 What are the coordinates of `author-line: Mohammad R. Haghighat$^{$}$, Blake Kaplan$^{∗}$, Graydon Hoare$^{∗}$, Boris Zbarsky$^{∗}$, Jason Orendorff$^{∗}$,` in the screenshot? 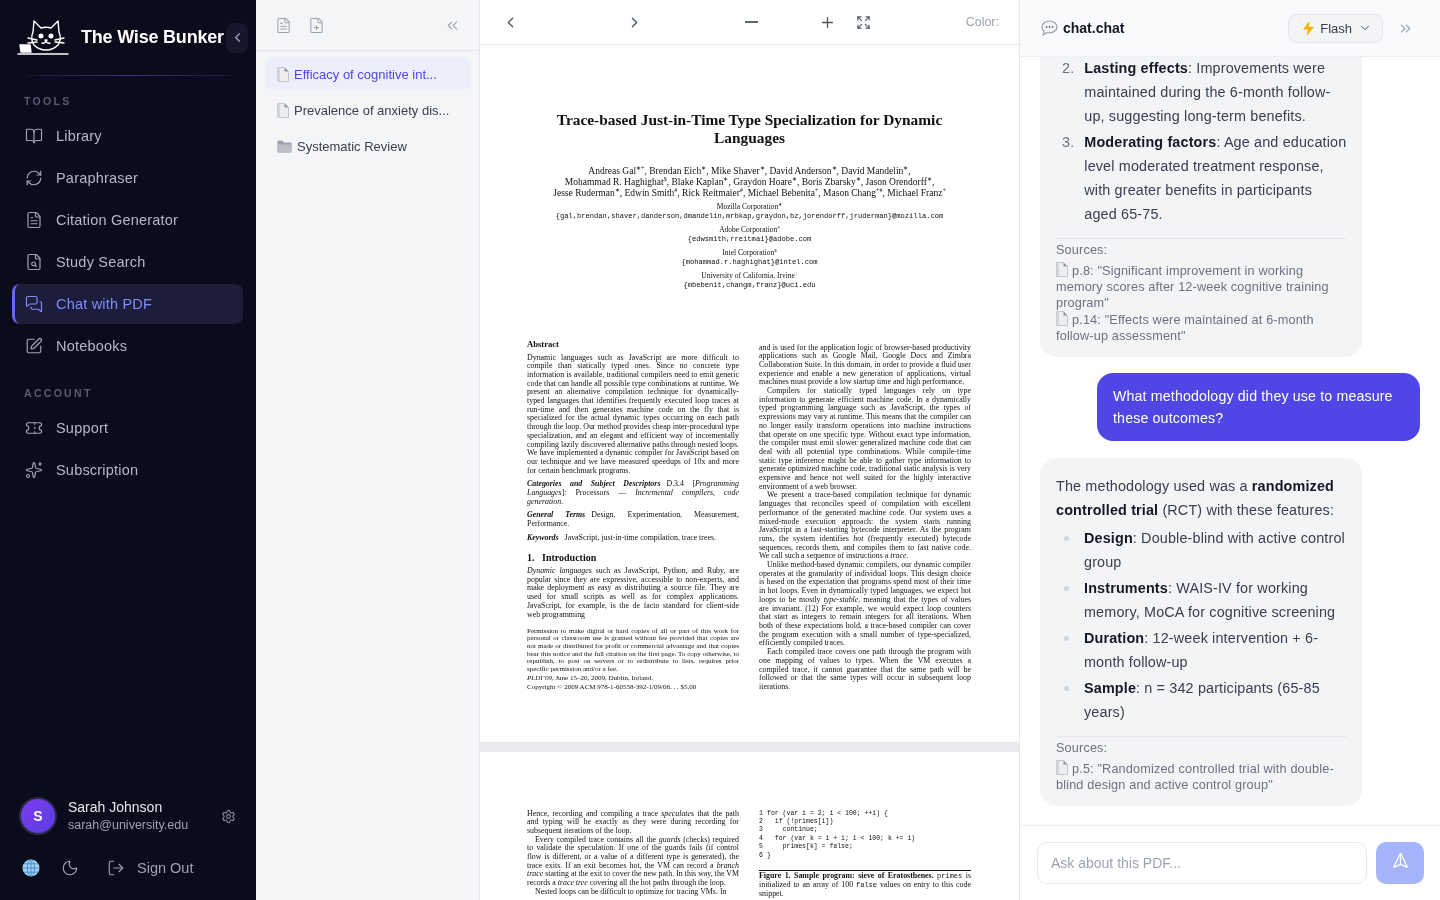 It's located at (749, 182).